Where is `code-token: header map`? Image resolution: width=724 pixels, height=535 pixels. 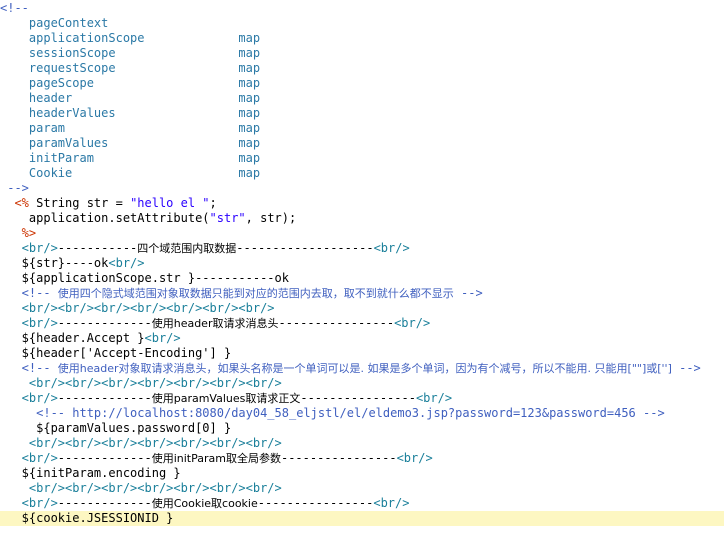
code-token: header map is located at coordinates (130, 98).